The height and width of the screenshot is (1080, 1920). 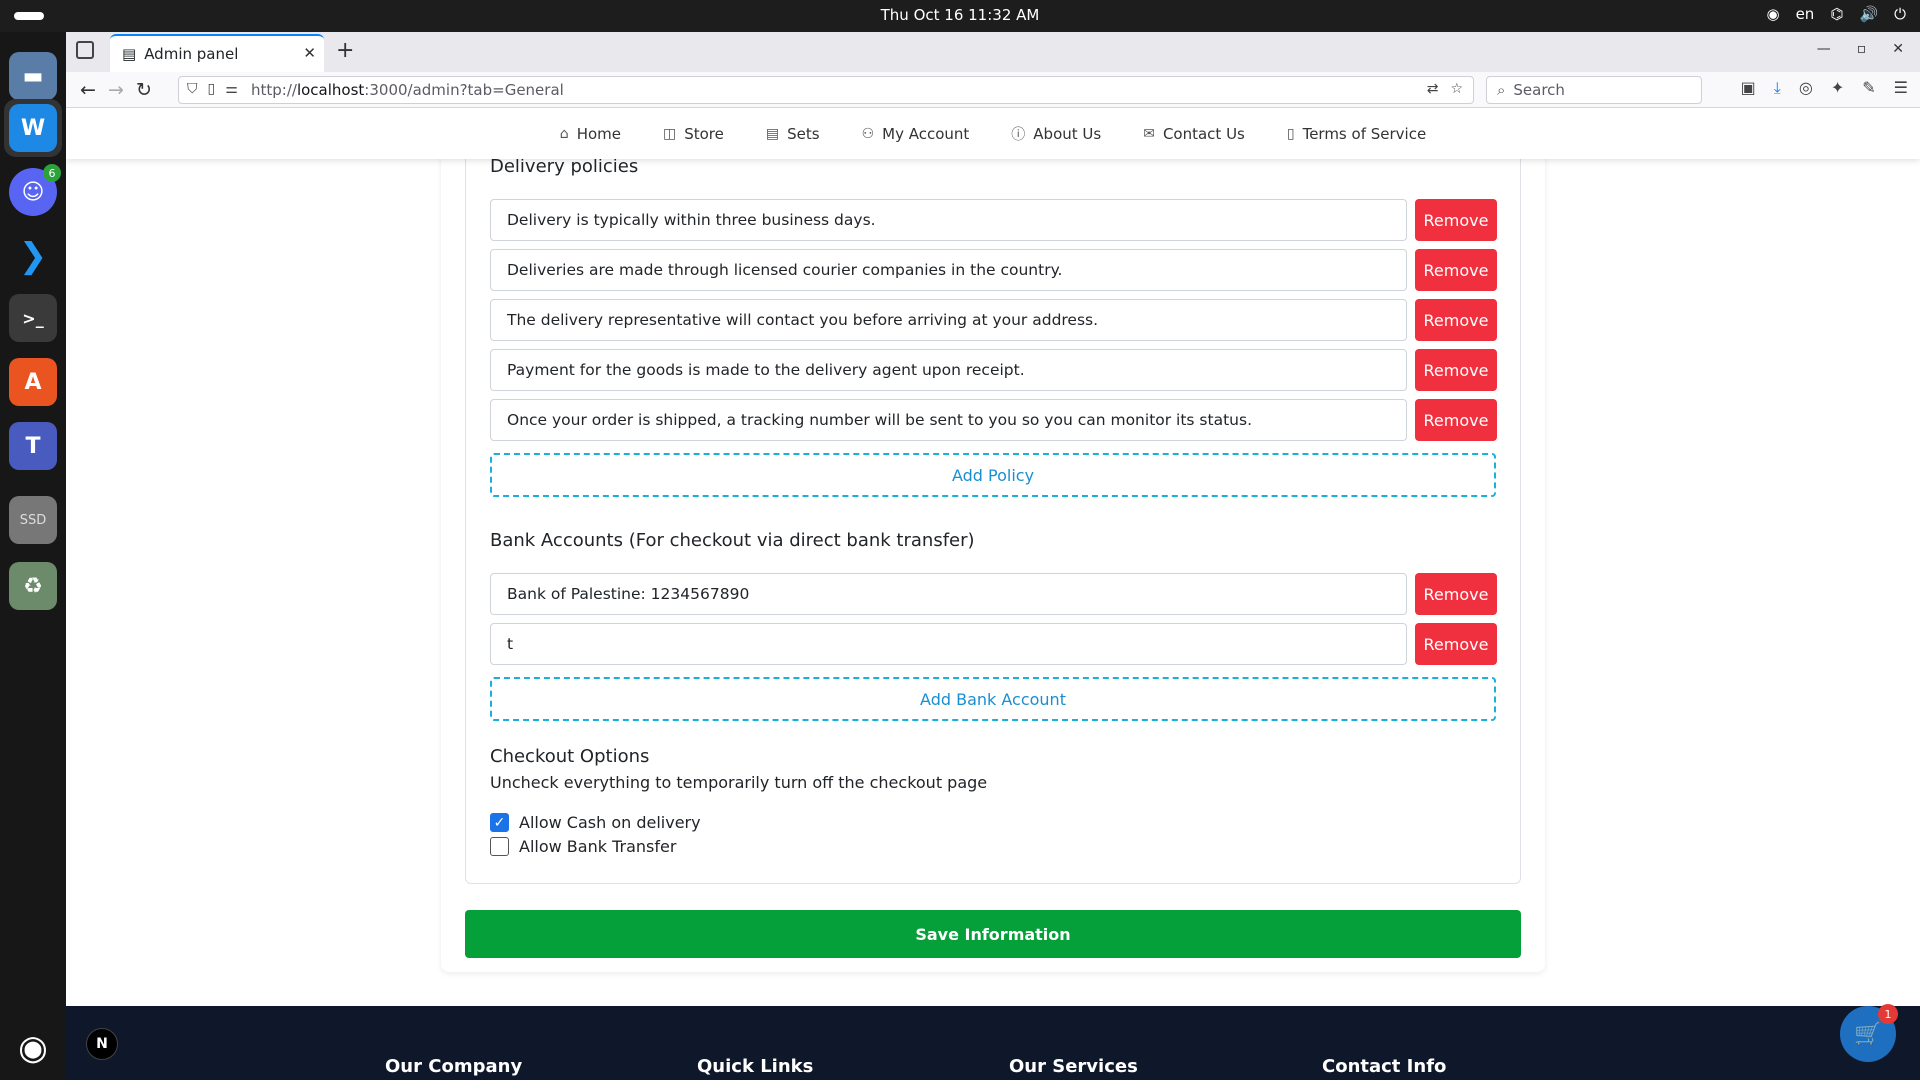 I want to click on add-bank-account-button: Add Bank Account, so click(x=993, y=699).